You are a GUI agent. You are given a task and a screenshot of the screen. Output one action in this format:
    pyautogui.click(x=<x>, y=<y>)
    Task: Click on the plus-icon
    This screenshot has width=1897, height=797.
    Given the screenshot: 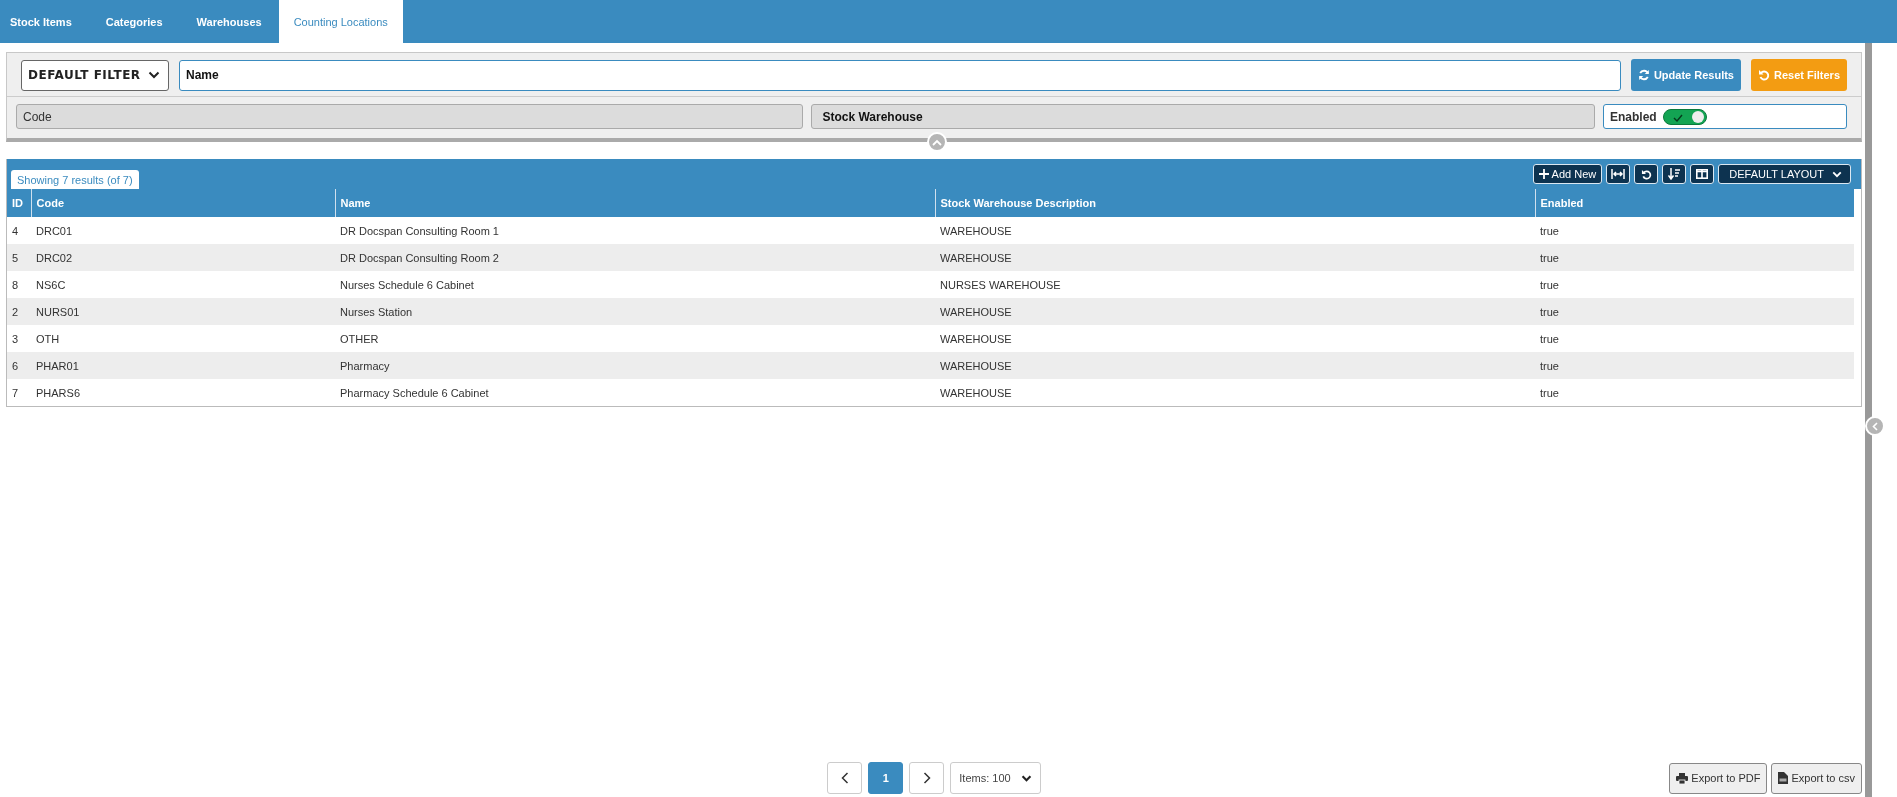 What is the action you would take?
    pyautogui.click(x=1543, y=174)
    